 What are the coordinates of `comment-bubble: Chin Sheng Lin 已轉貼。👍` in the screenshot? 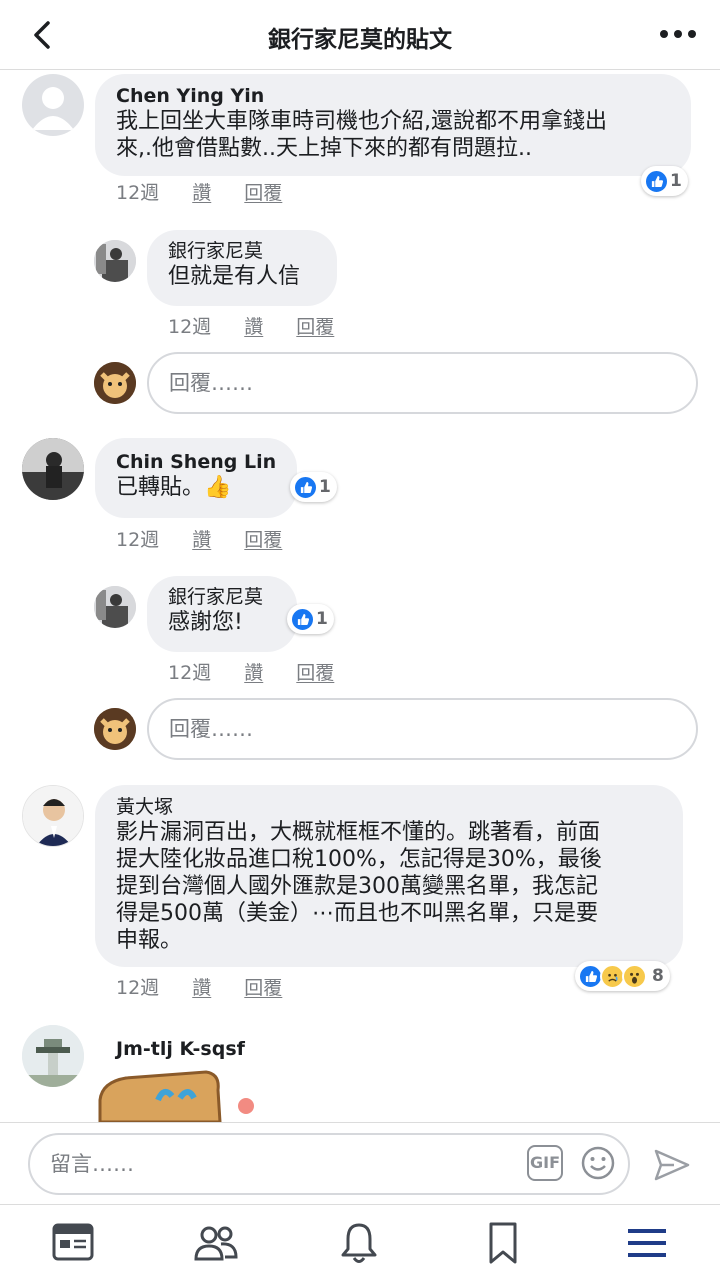 It's located at (196, 478).